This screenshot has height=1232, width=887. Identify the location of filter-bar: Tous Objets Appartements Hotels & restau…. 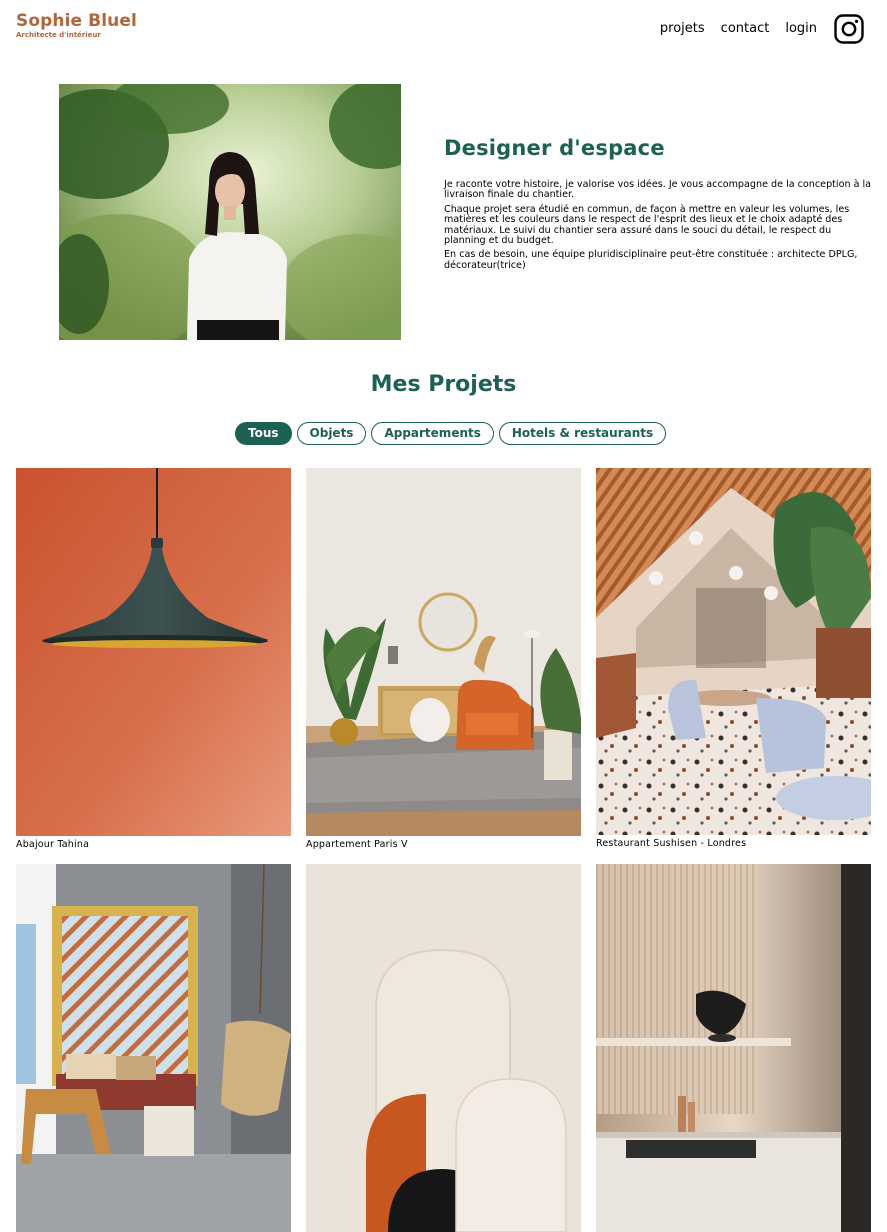
(451, 433).